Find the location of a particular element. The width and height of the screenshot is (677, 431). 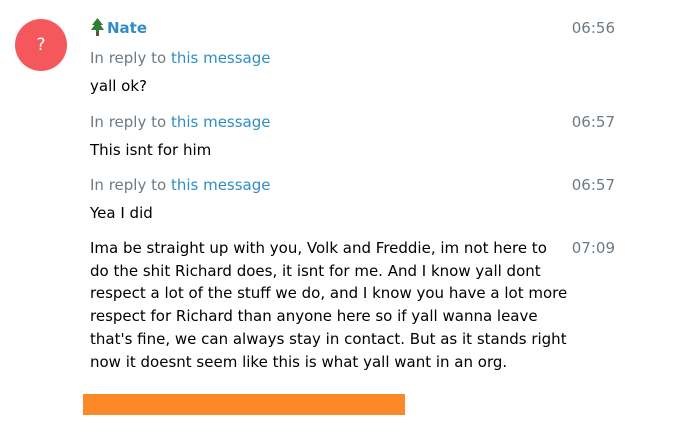

avatar: ? is located at coordinates (41, 45).